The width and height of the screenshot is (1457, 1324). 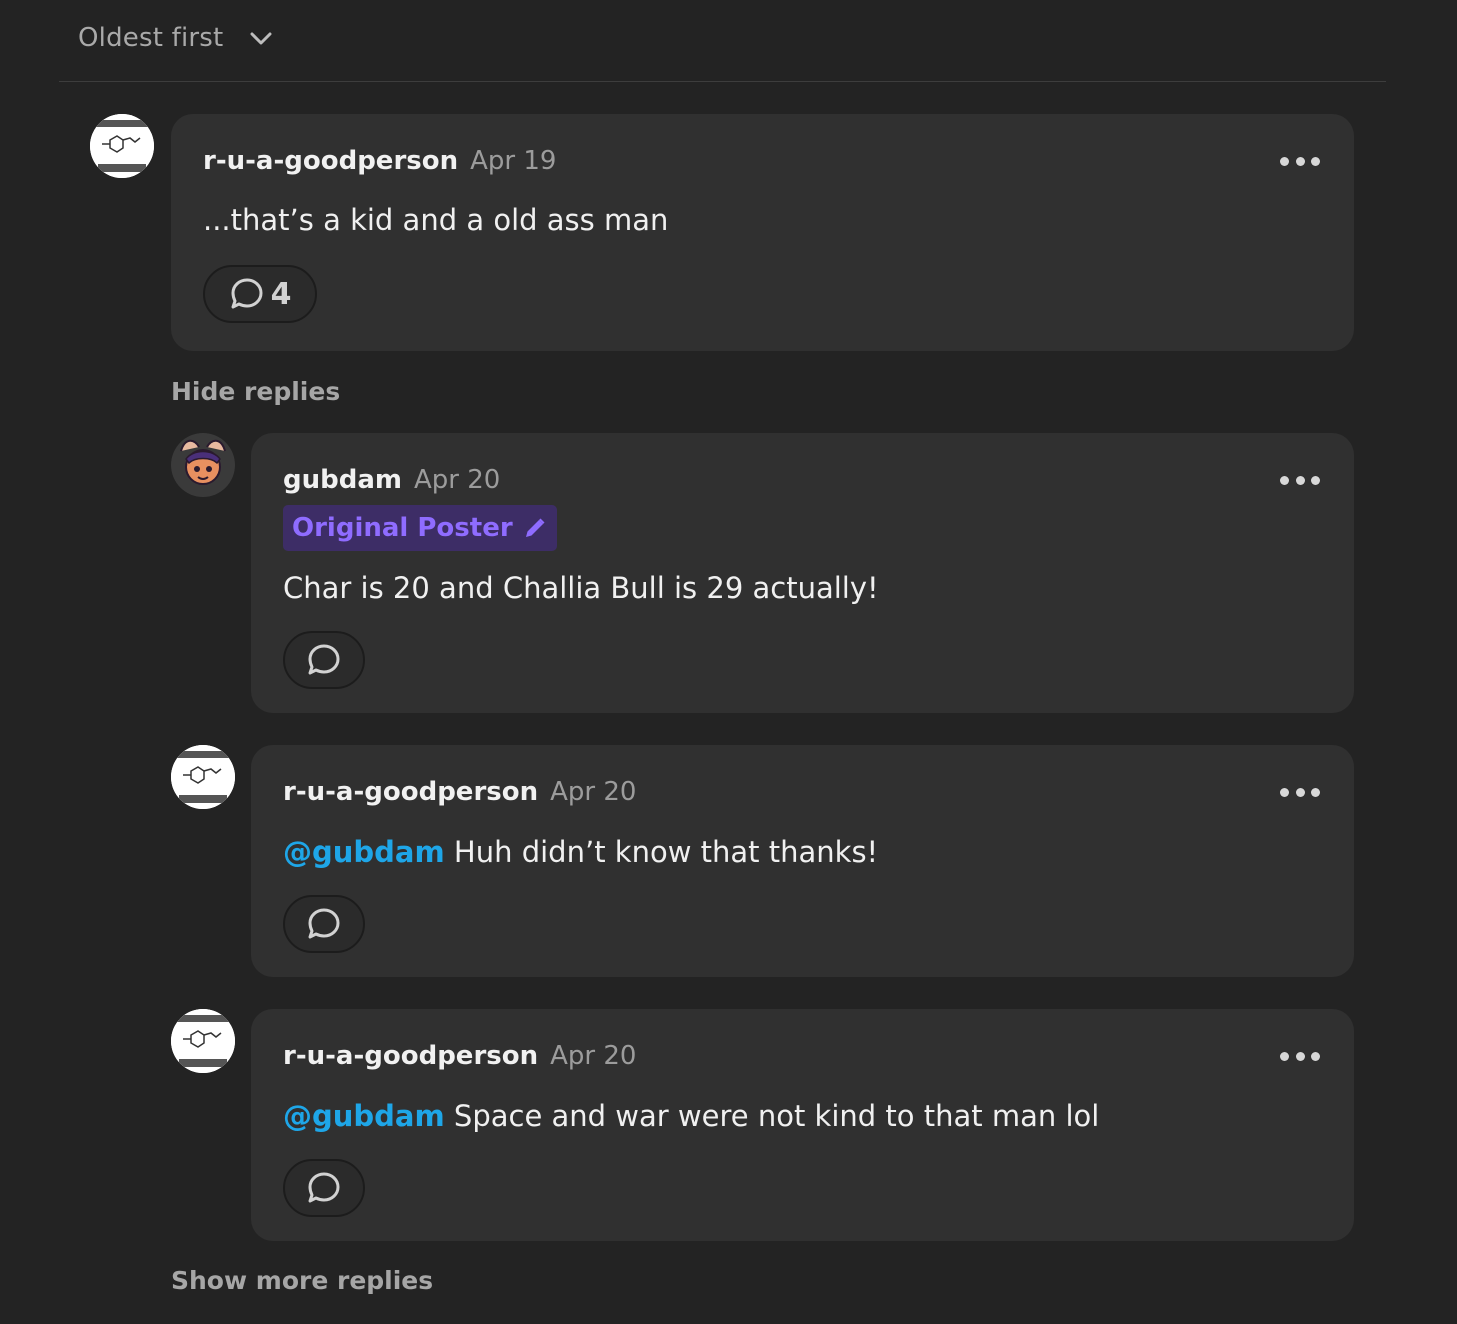 I want to click on original-poster-badge: Original Poster, so click(x=420, y=528).